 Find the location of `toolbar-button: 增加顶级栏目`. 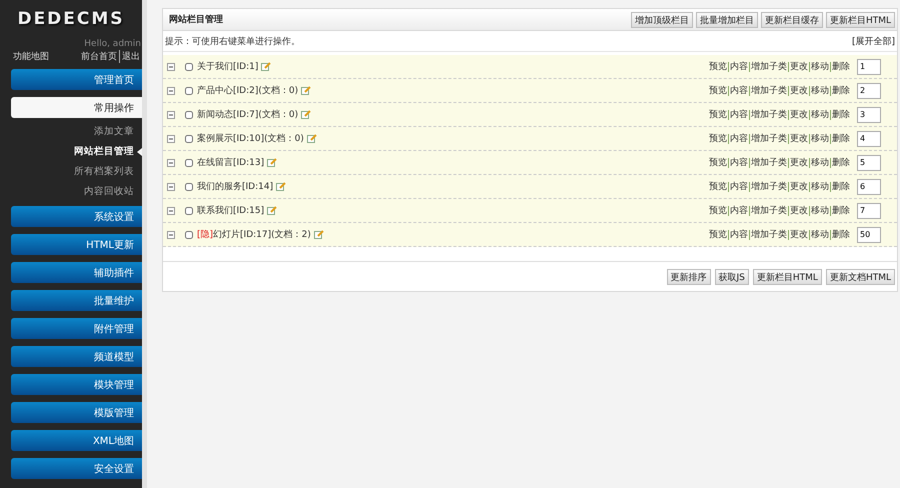

toolbar-button: 增加顶级栏目 is located at coordinates (661, 20).